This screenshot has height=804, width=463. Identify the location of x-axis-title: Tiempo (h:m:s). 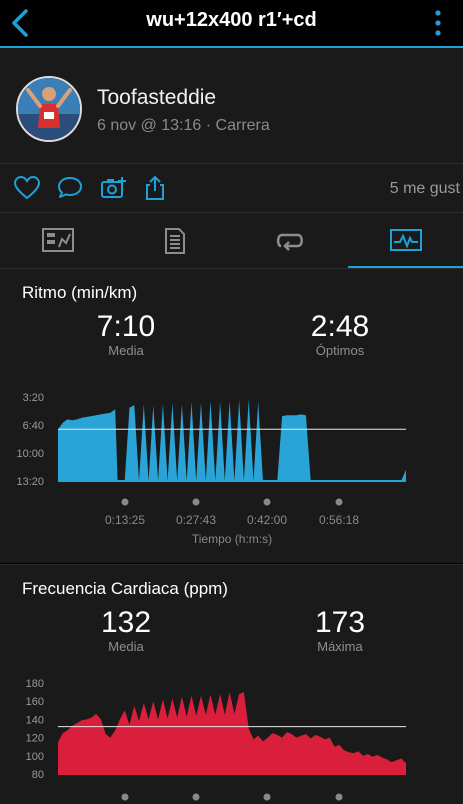
(232, 539).